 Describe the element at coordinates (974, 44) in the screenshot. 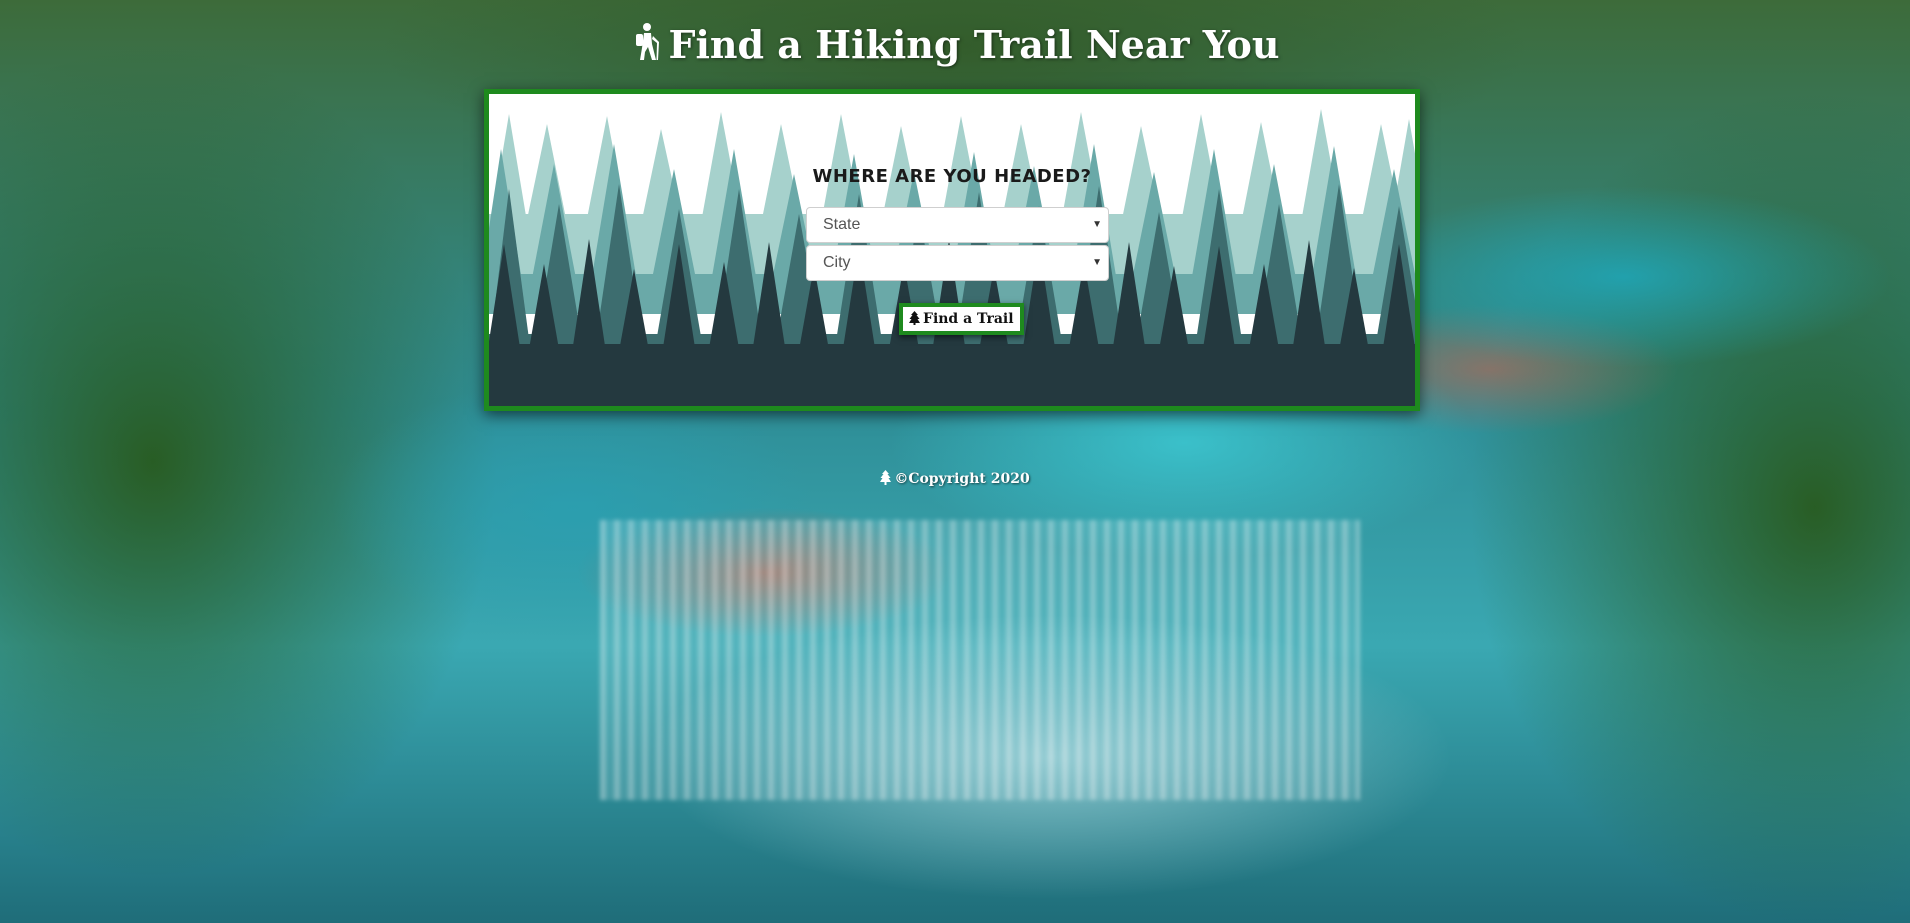

I see `page-title: Find a Hiking Trail Near You` at that location.